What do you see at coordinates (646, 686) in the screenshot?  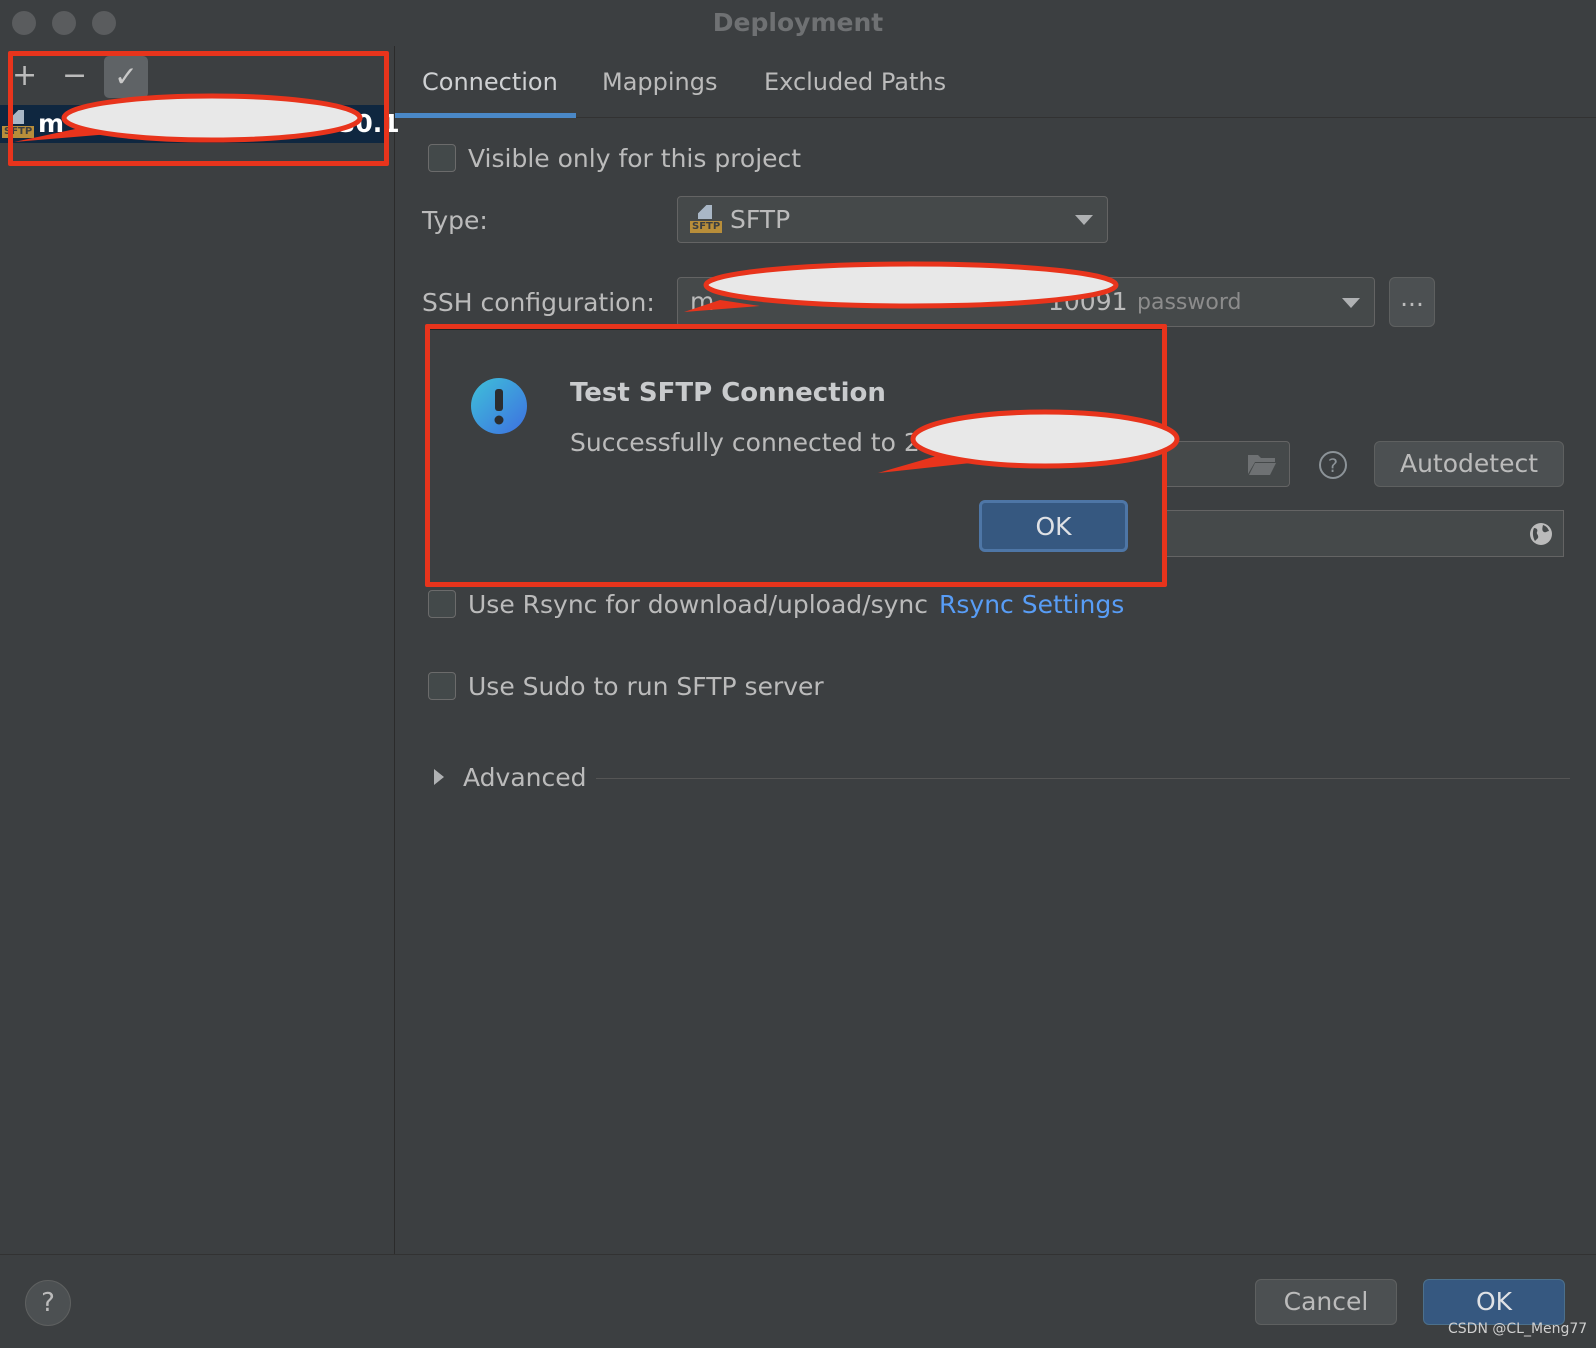 I see `sudo-label: Use Sudo to run SFTP server` at bounding box center [646, 686].